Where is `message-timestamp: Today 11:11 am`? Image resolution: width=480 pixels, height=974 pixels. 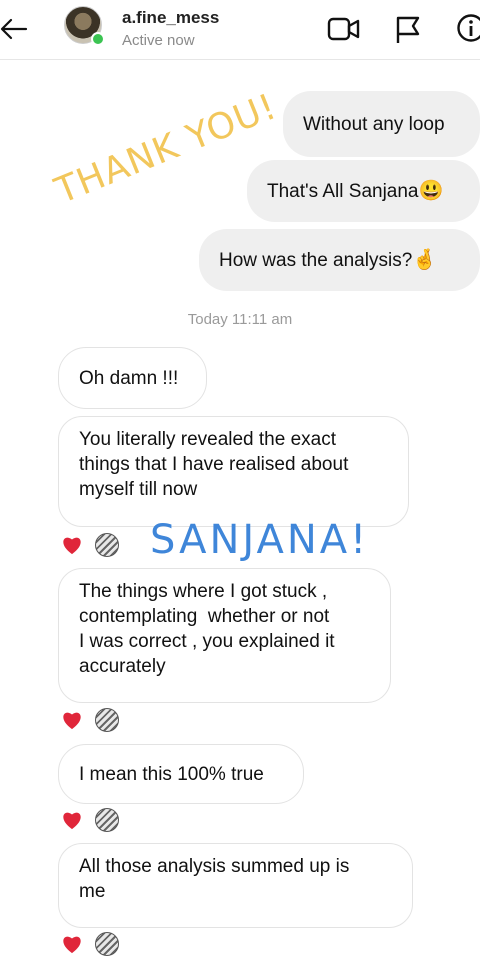
message-timestamp: Today 11:11 am is located at coordinates (240, 319).